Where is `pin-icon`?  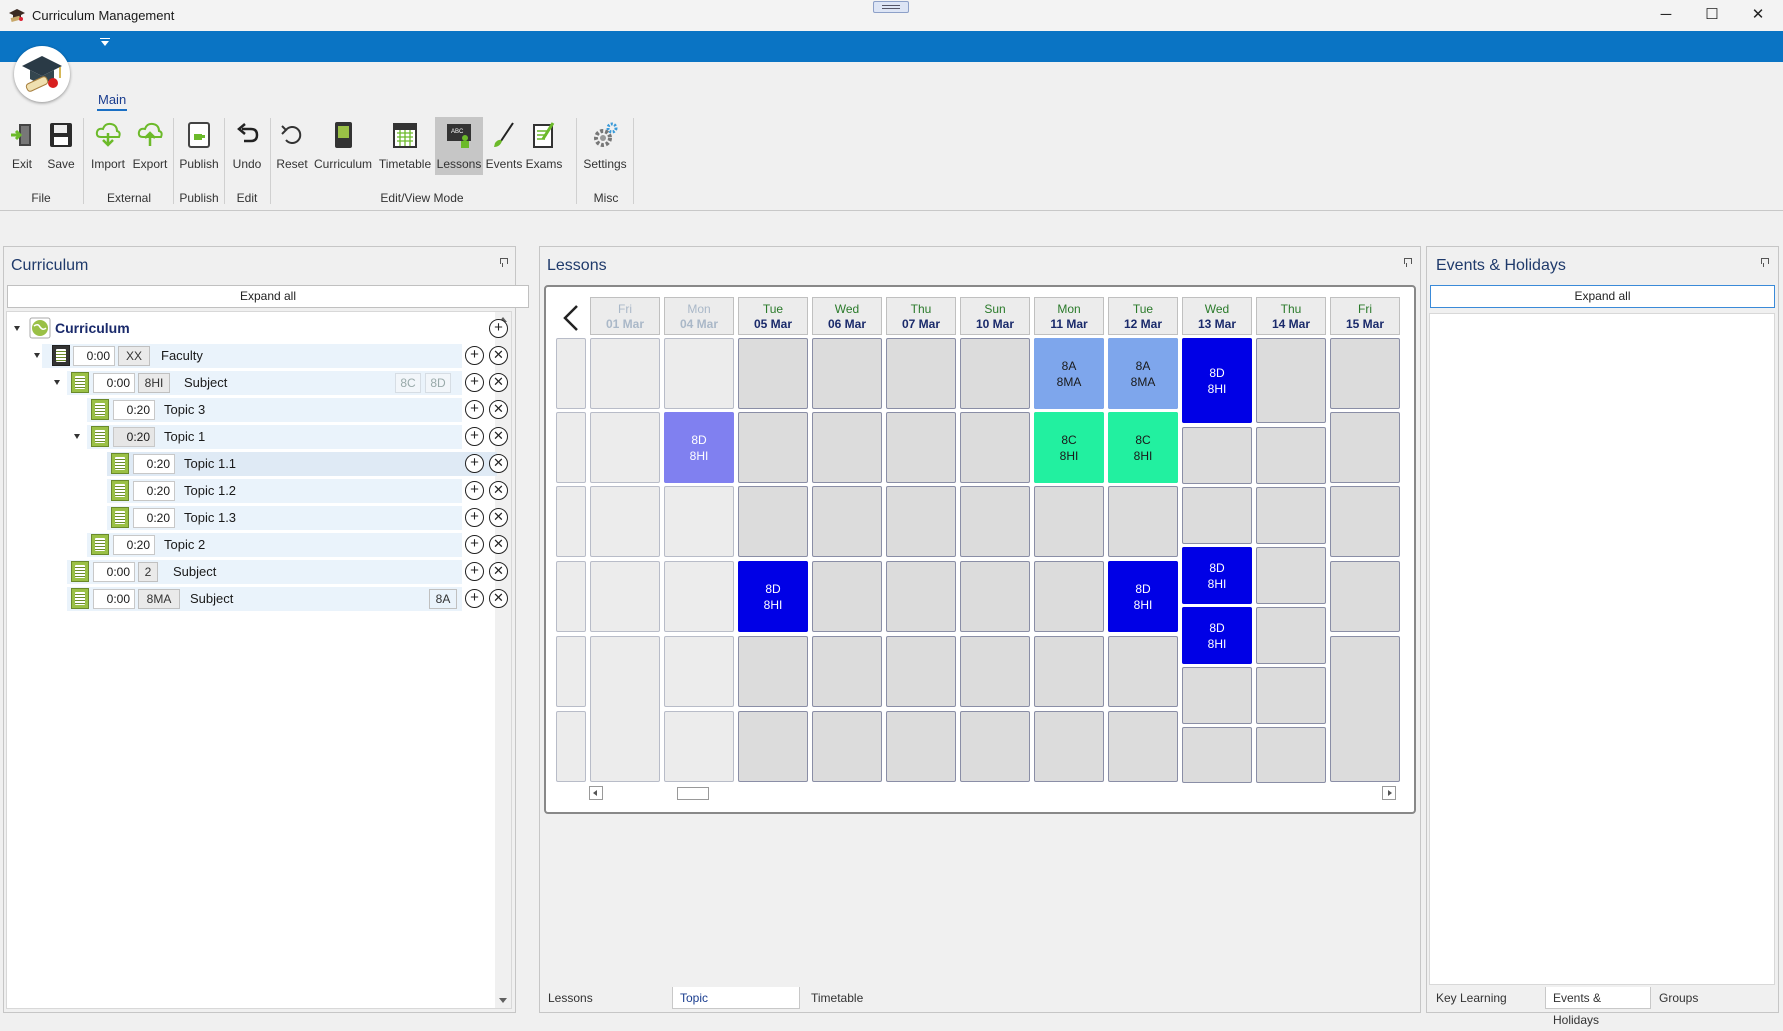
pin-icon is located at coordinates (1764, 262).